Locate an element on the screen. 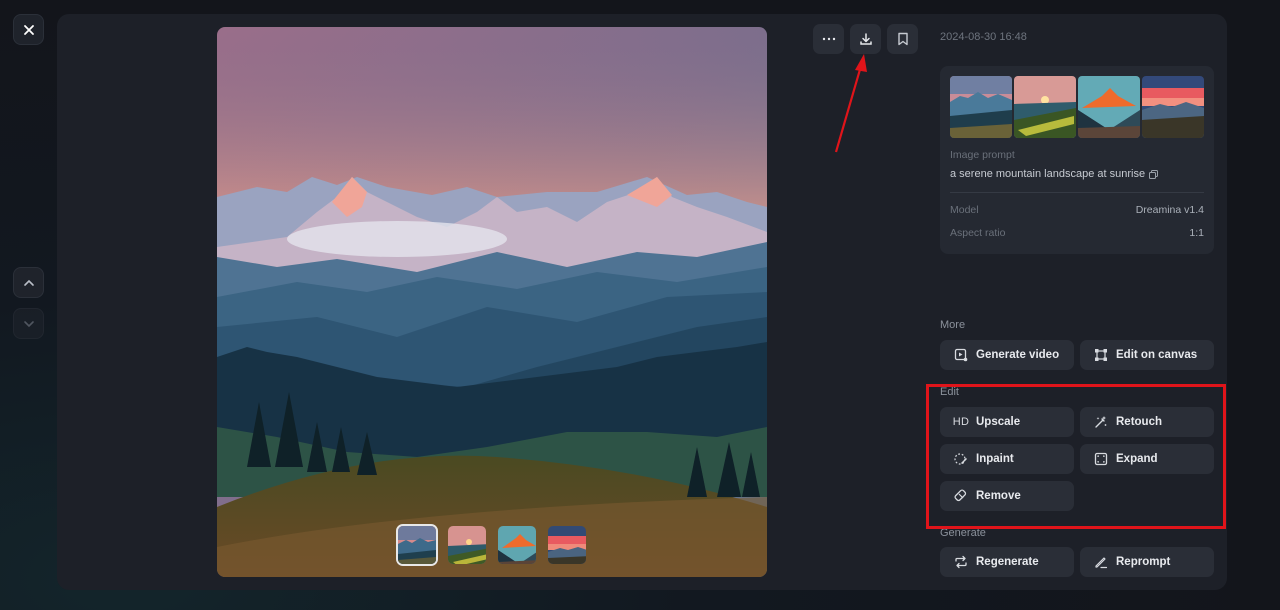 The width and height of the screenshot is (1280, 610). eraser-icon is located at coordinates (960, 495).